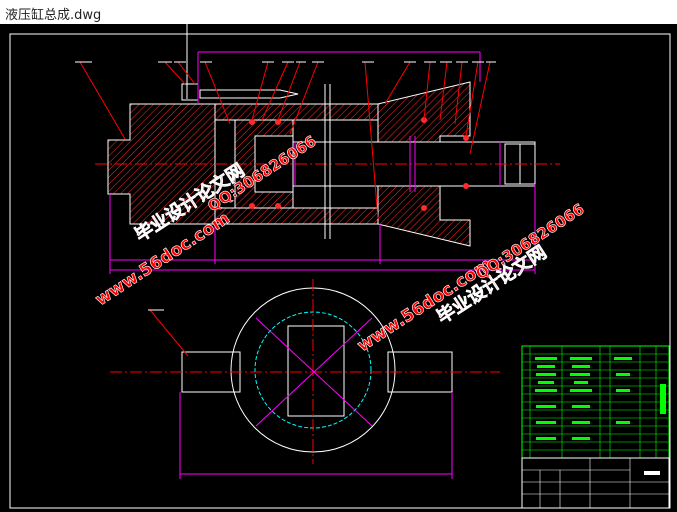  What do you see at coordinates (53, 15) in the screenshot?
I see `document-title: 液压缸总成.dwg` at bounding box center [53, 15].